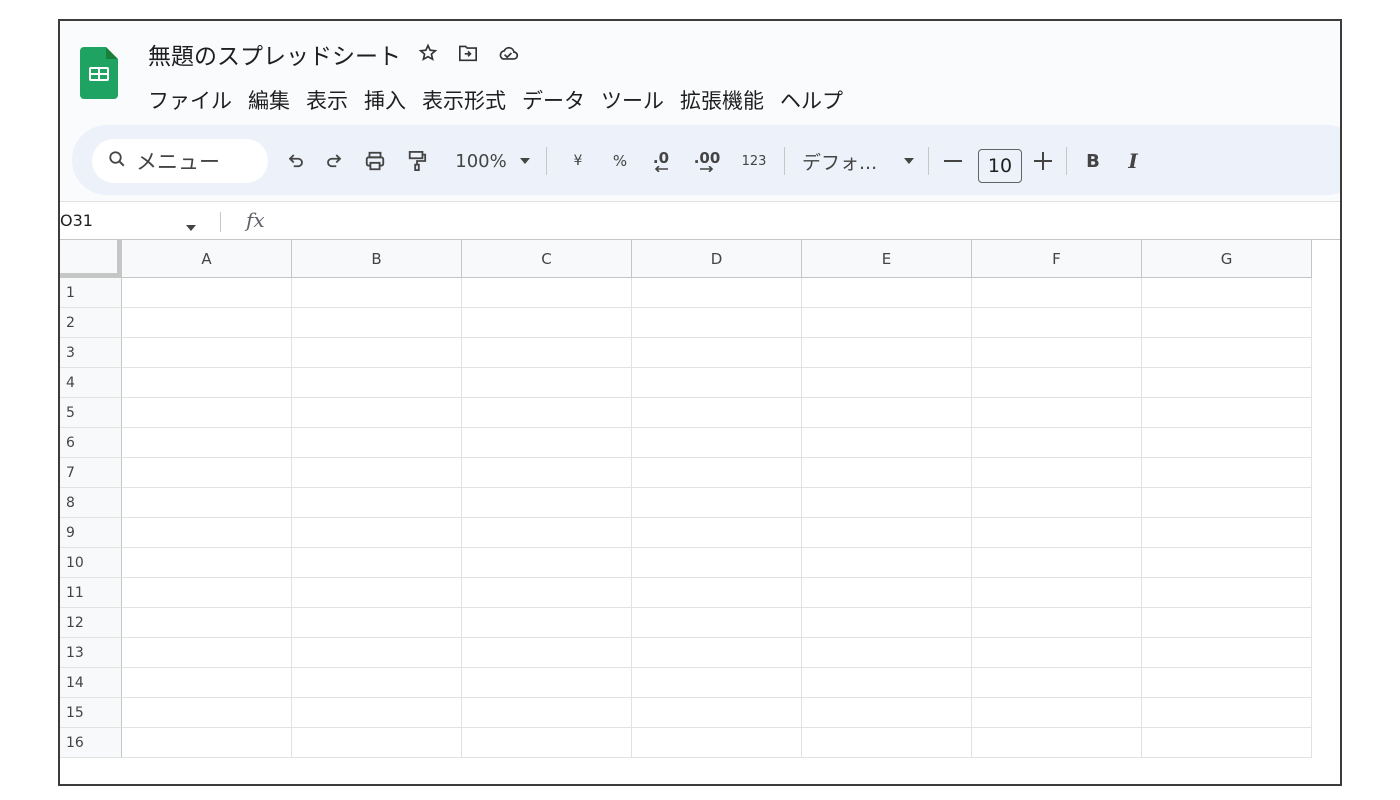 Image resolution: width=1400 pixels, height=800 pixels. I want to click on menu-tools: ツール, so click(636, 100).